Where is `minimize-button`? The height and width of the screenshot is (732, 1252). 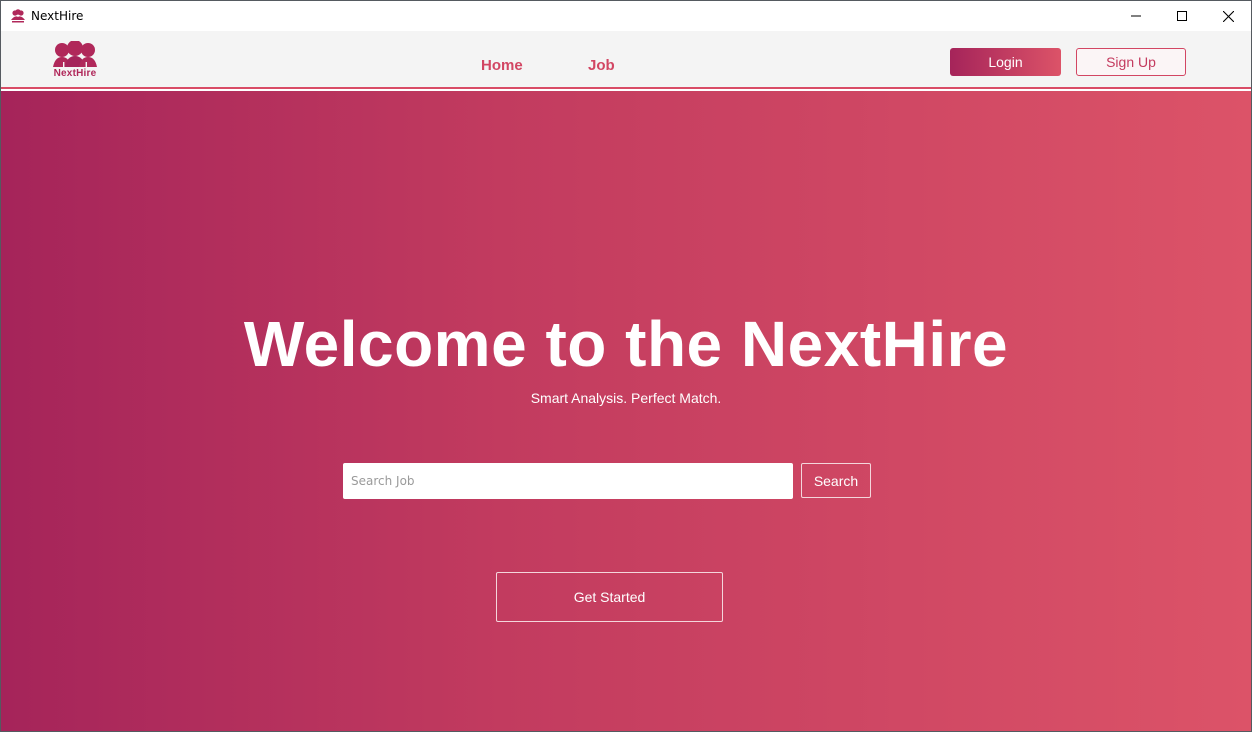 minimize-button is located at coordinates (1136, 16).